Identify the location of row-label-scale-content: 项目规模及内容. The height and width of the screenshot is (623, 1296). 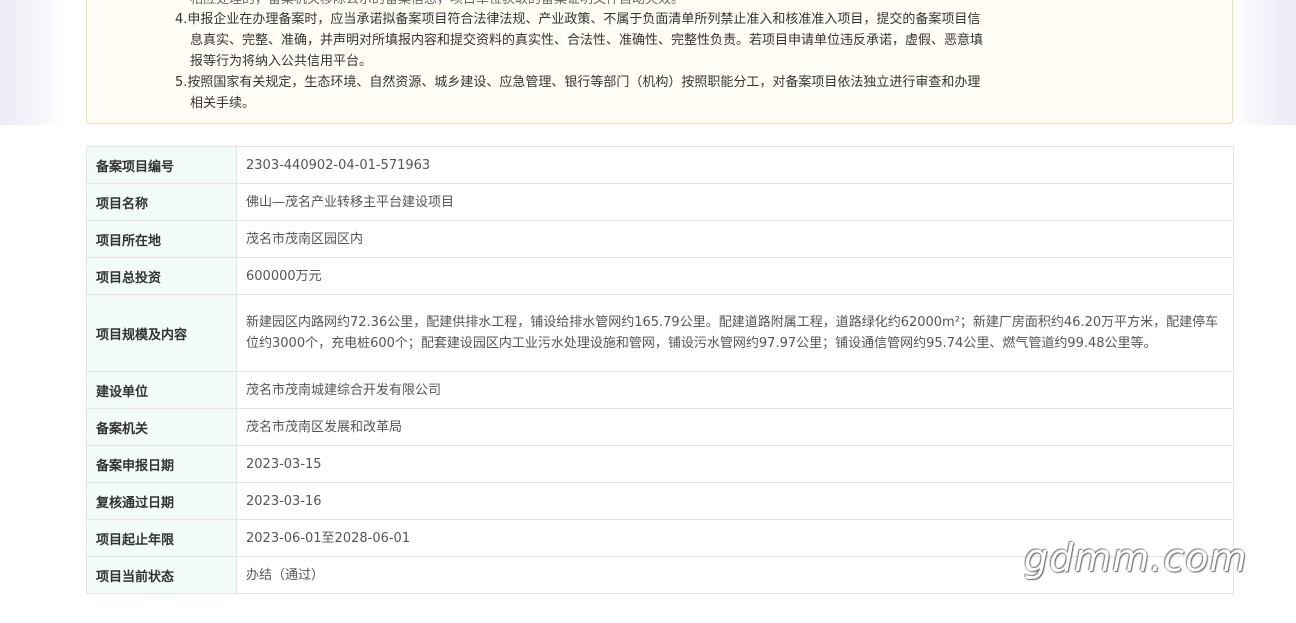
(161, 333).